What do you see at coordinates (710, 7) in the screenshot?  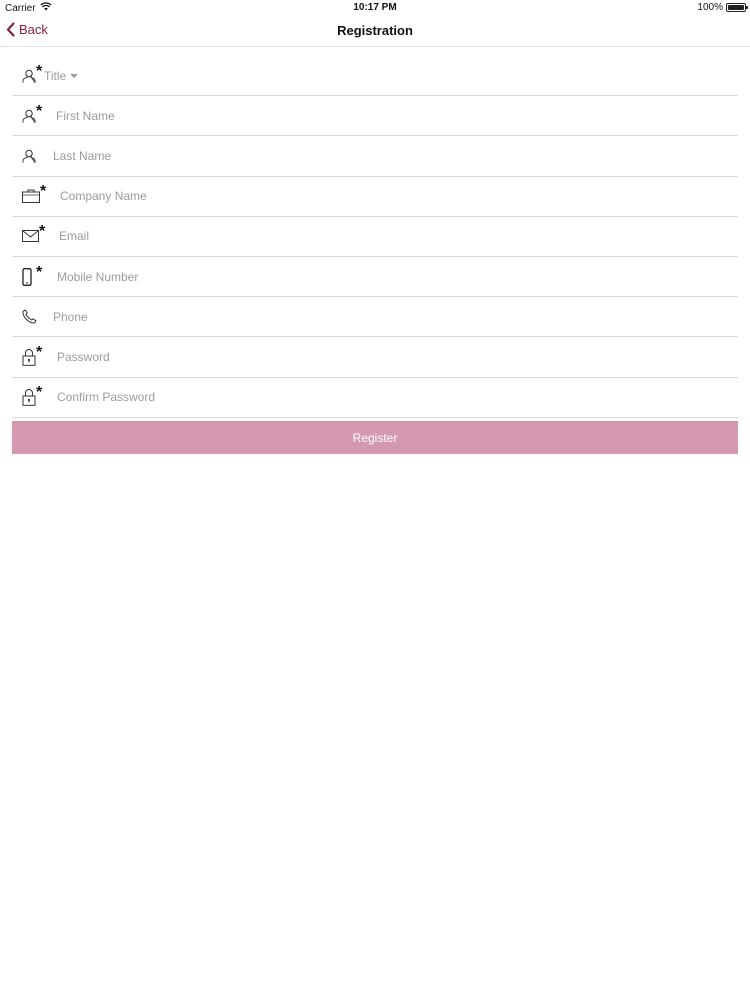 I see `battery-percent: 100%` at bounding box center [710, 7].